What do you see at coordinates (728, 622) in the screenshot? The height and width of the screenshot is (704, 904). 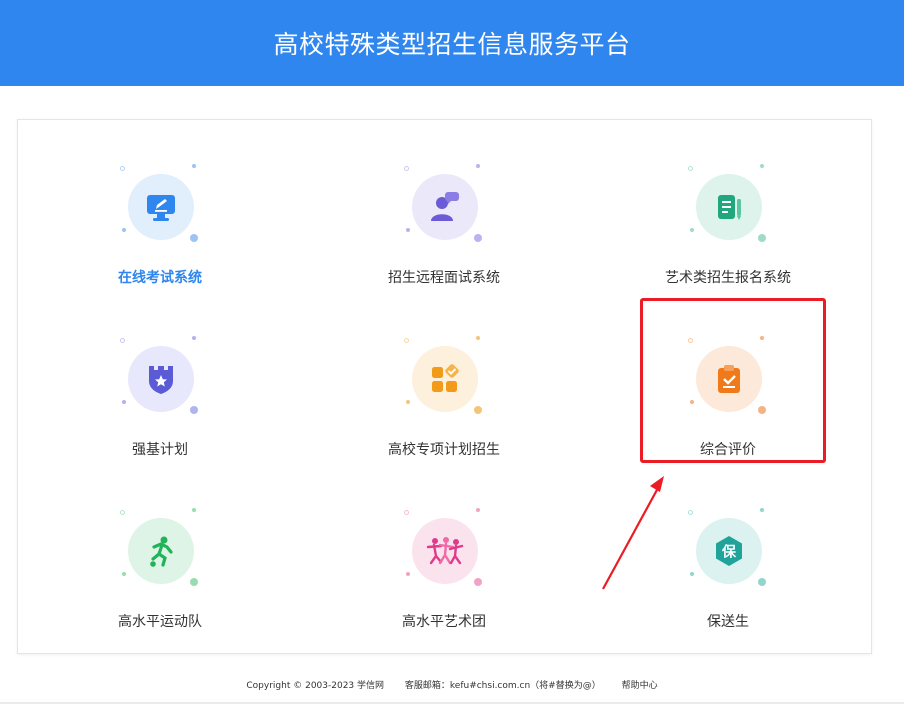 I see `tile-label: 保送生` at bounding box center [728, 622].